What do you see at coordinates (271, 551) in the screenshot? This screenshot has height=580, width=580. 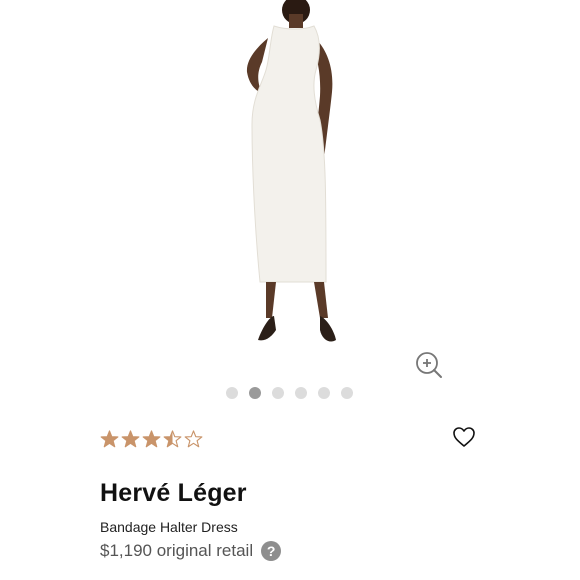 I see `question-icon: ?` at bounding box center [271, 551].